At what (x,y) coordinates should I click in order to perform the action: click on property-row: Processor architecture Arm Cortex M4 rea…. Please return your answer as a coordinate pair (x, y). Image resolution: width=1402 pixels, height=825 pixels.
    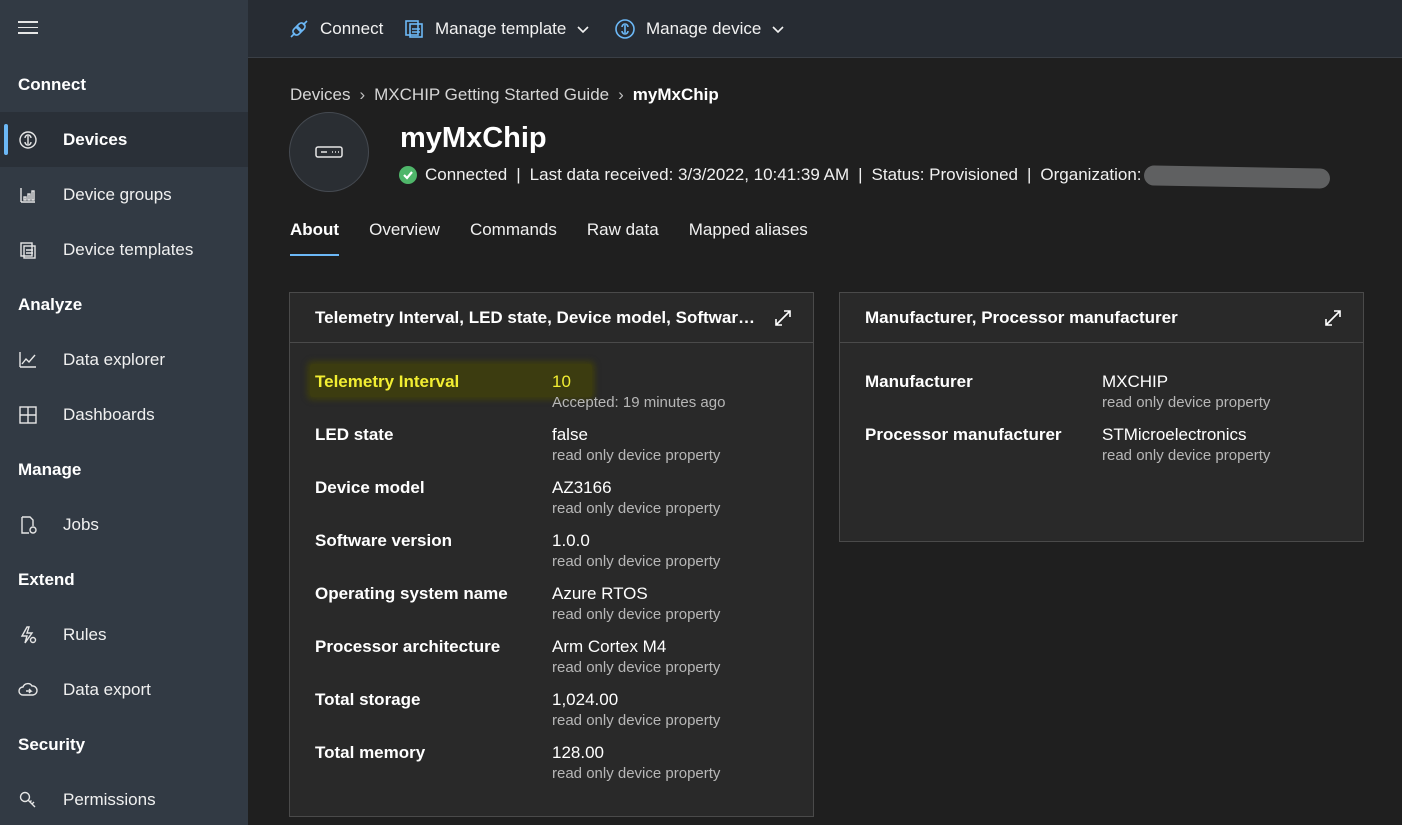
    Looking at the image, I should click on (559, 662).